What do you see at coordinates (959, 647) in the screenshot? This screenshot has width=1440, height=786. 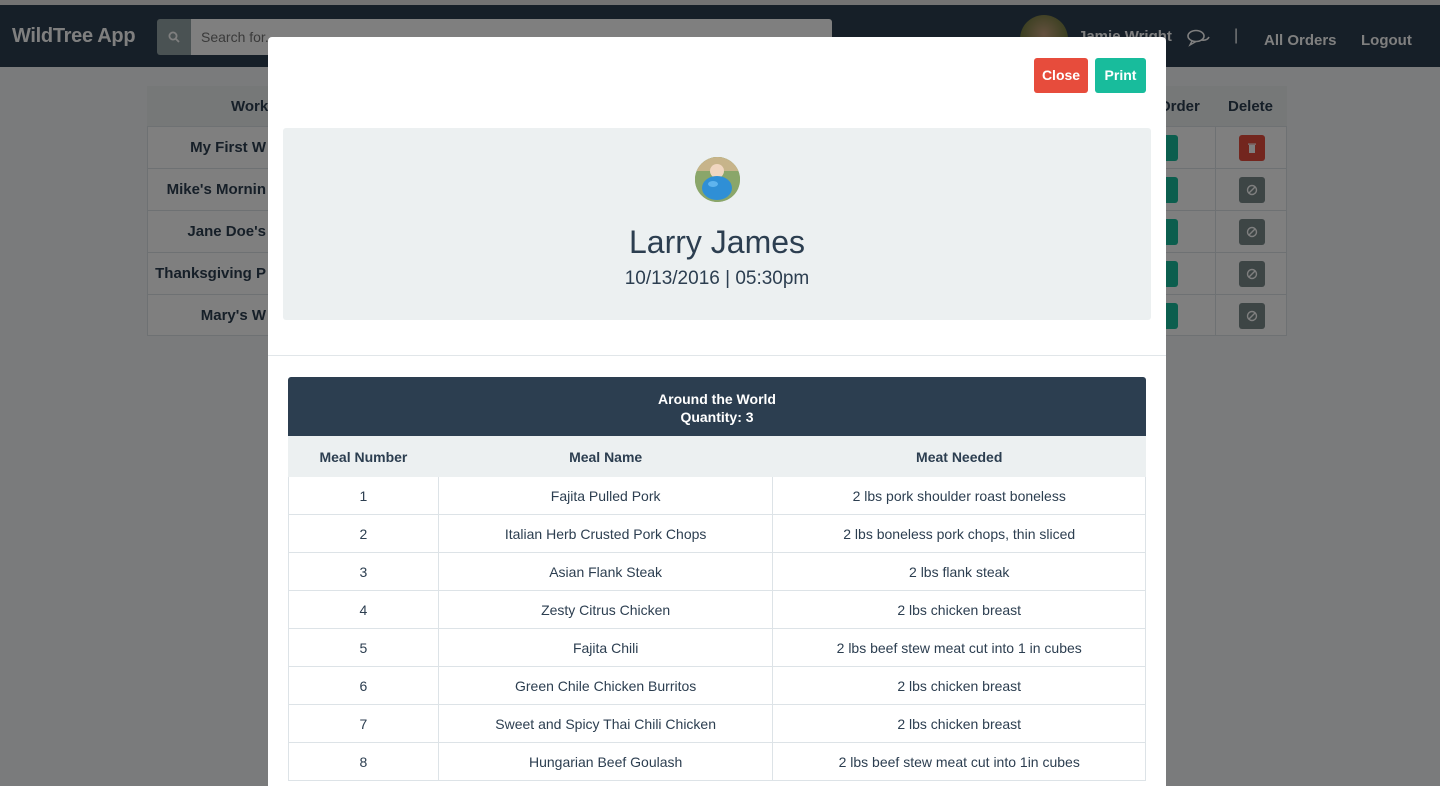 I see `meat-needed: 2 lbs beef stew meat cut into 1 in cubes` at bounding box center [959, 647].